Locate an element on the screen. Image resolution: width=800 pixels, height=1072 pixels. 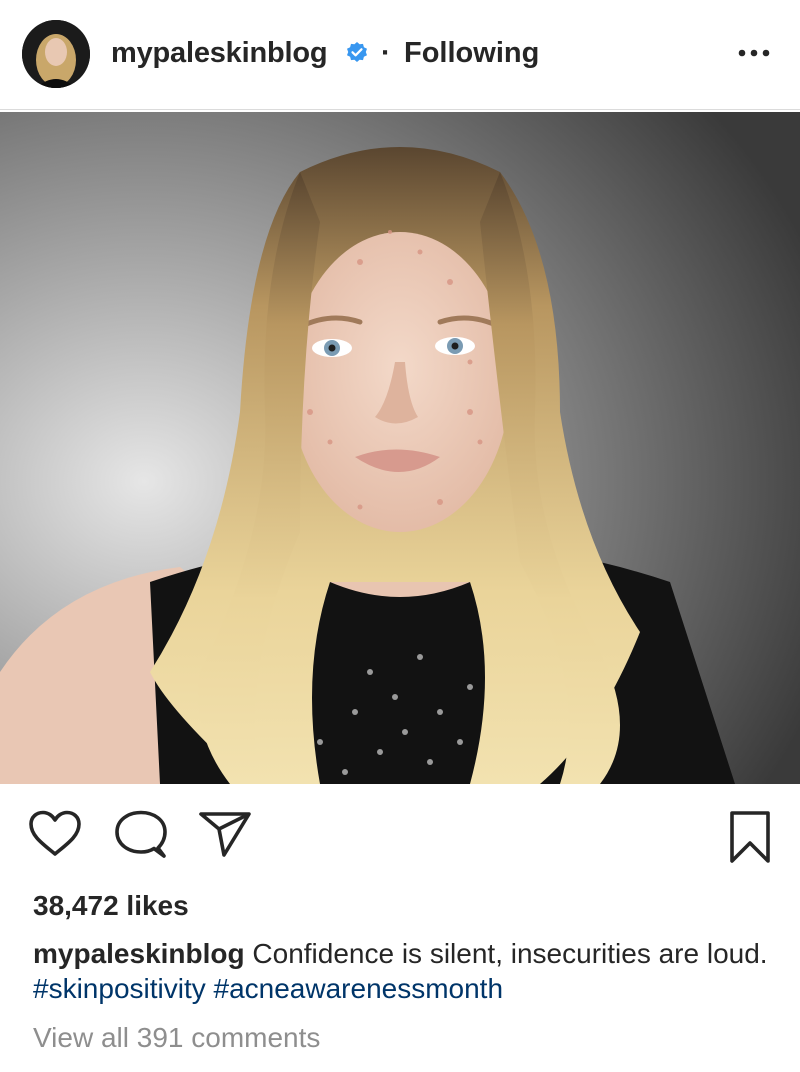
paper-plane-icon is located at coordinates (225, 834).